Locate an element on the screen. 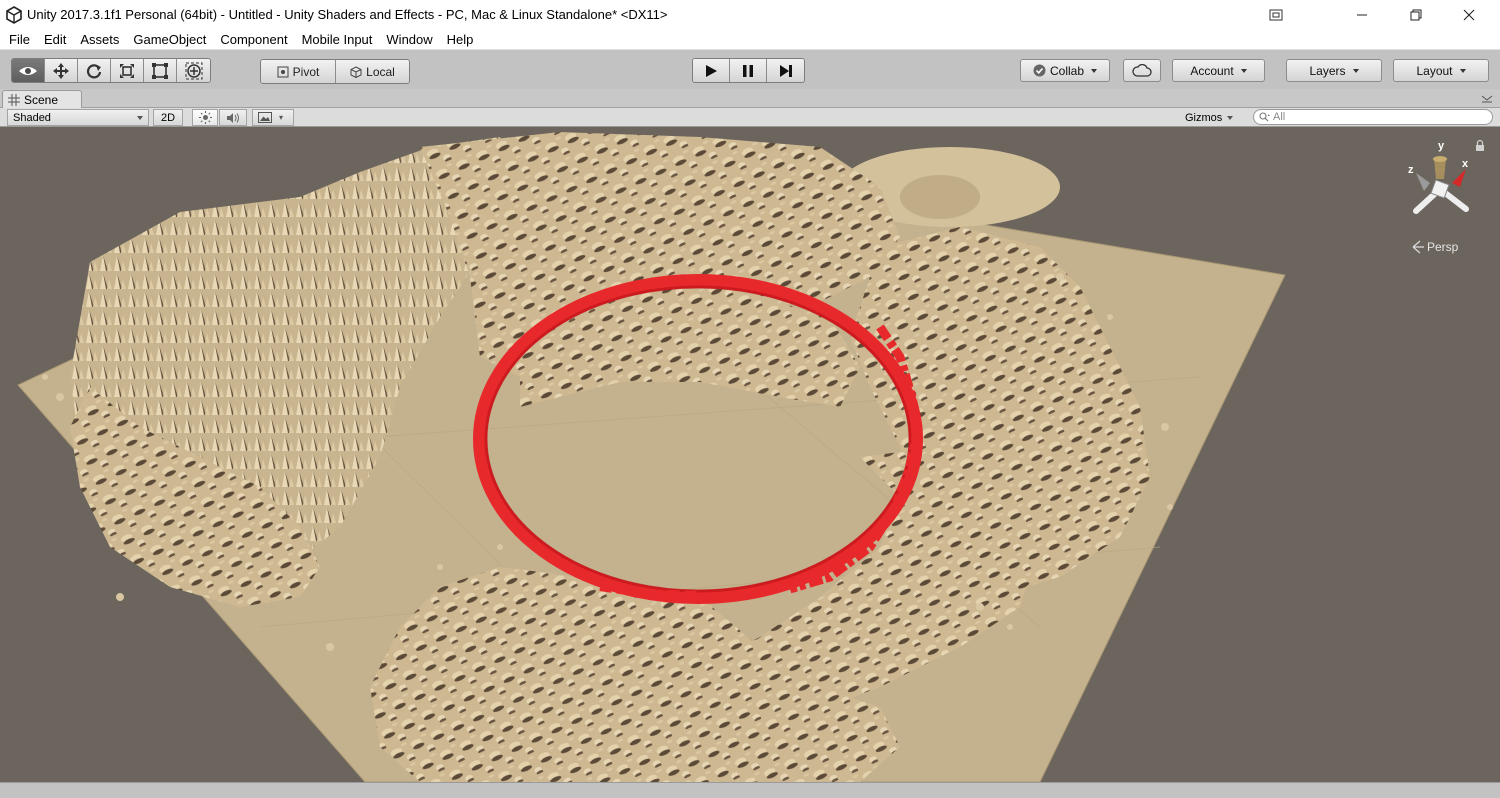  minimize-icon is located at coordinates (1362, 14).